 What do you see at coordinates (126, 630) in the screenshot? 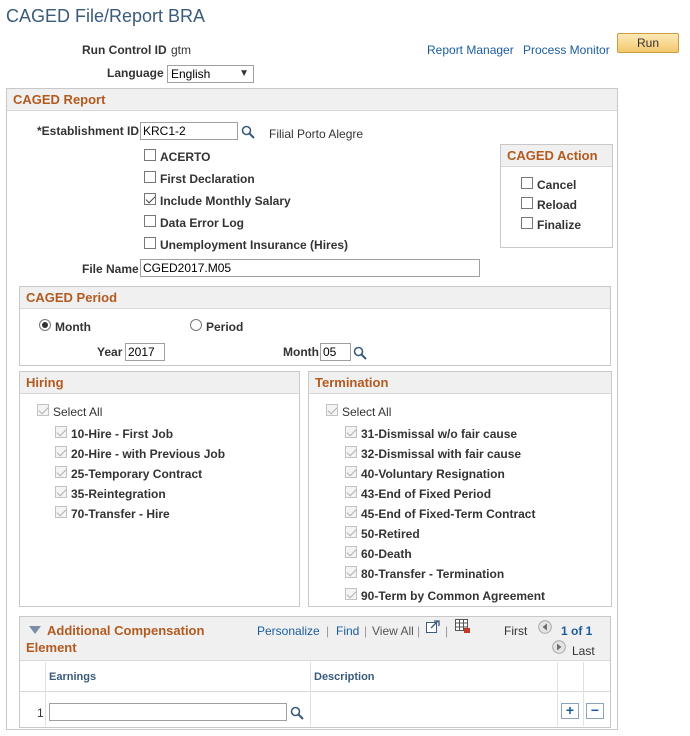
I see `addl-comp-title-line1: Additional Compensation` at bounding box center [126, 630].